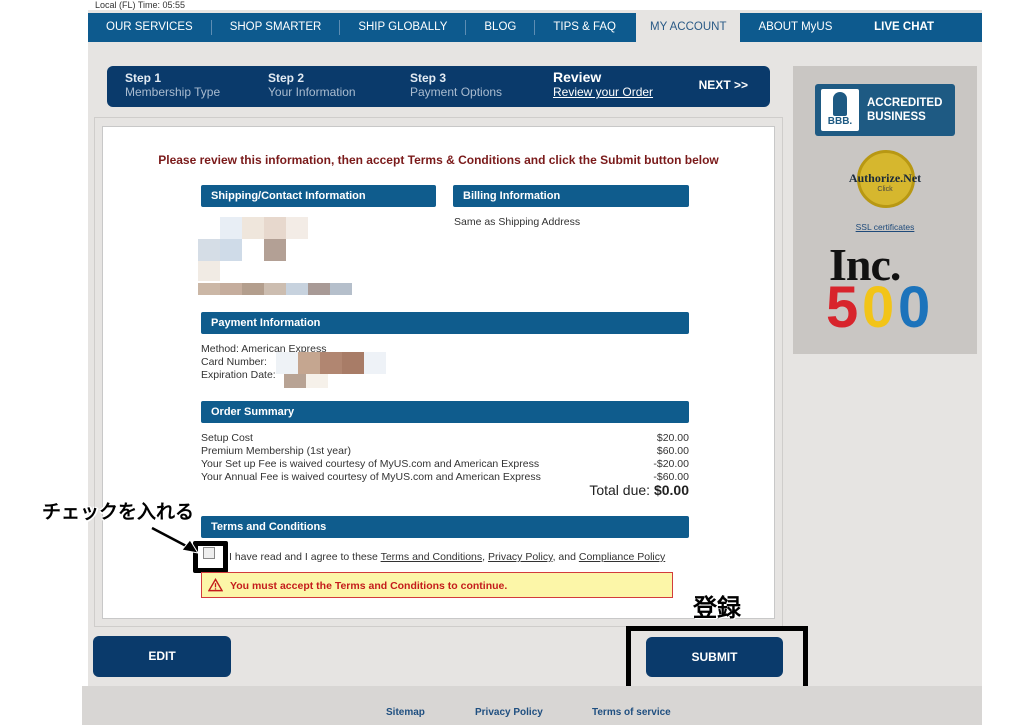  I want to click on bbb-line-1: ACCREDITED, so click(905, 103).